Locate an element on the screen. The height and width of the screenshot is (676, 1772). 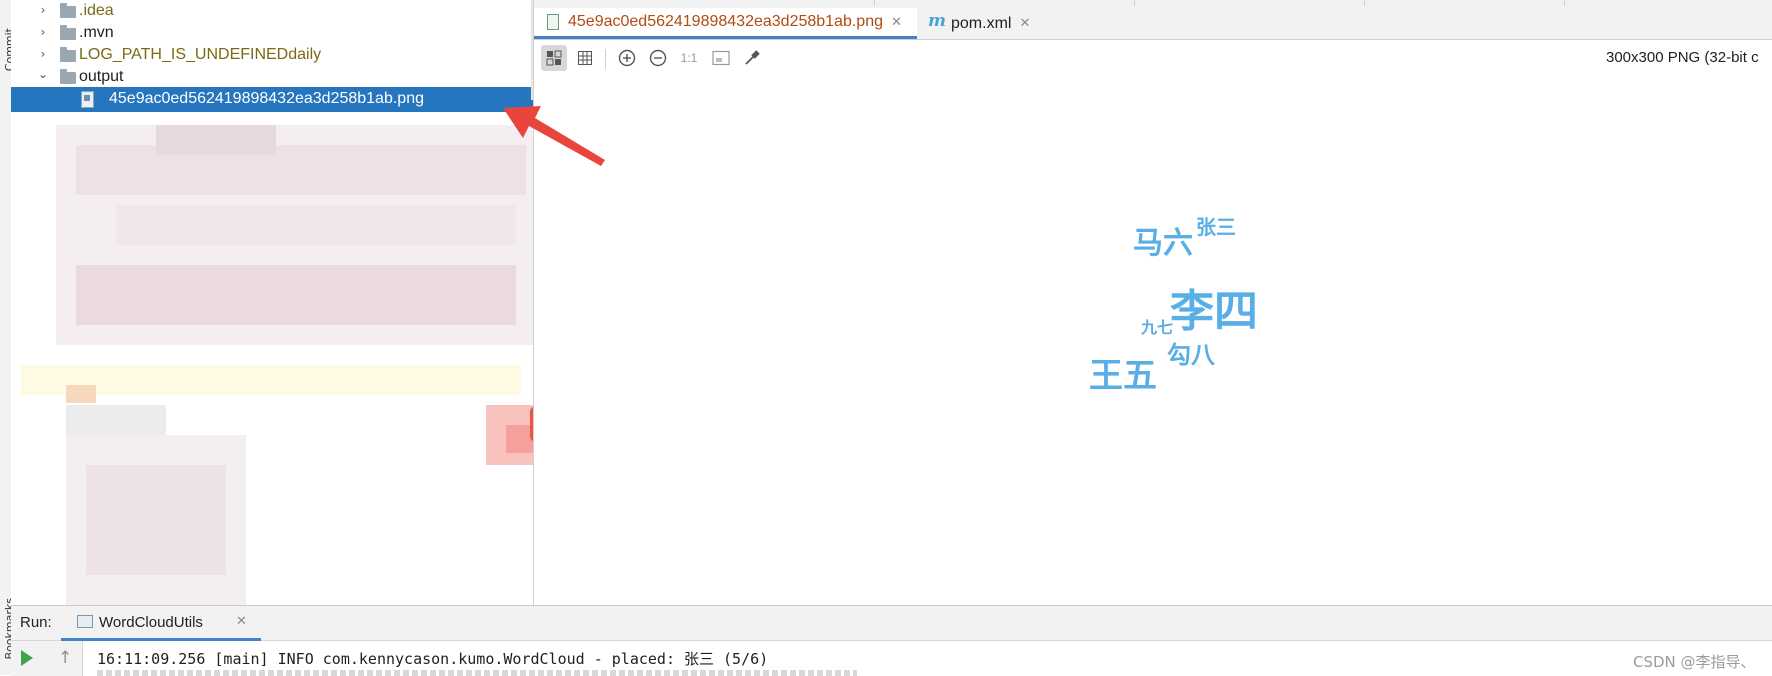
color-picker-icon is located at coordinates (752, 57).